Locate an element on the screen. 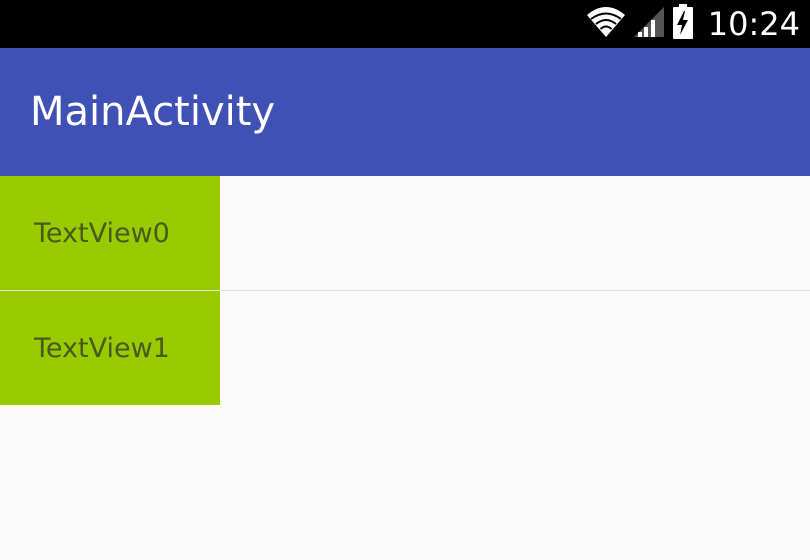 Image resolution: width=810 pixels, height=560 pixels. text-view-1: TextView1 is located at coordinates (110, 348).